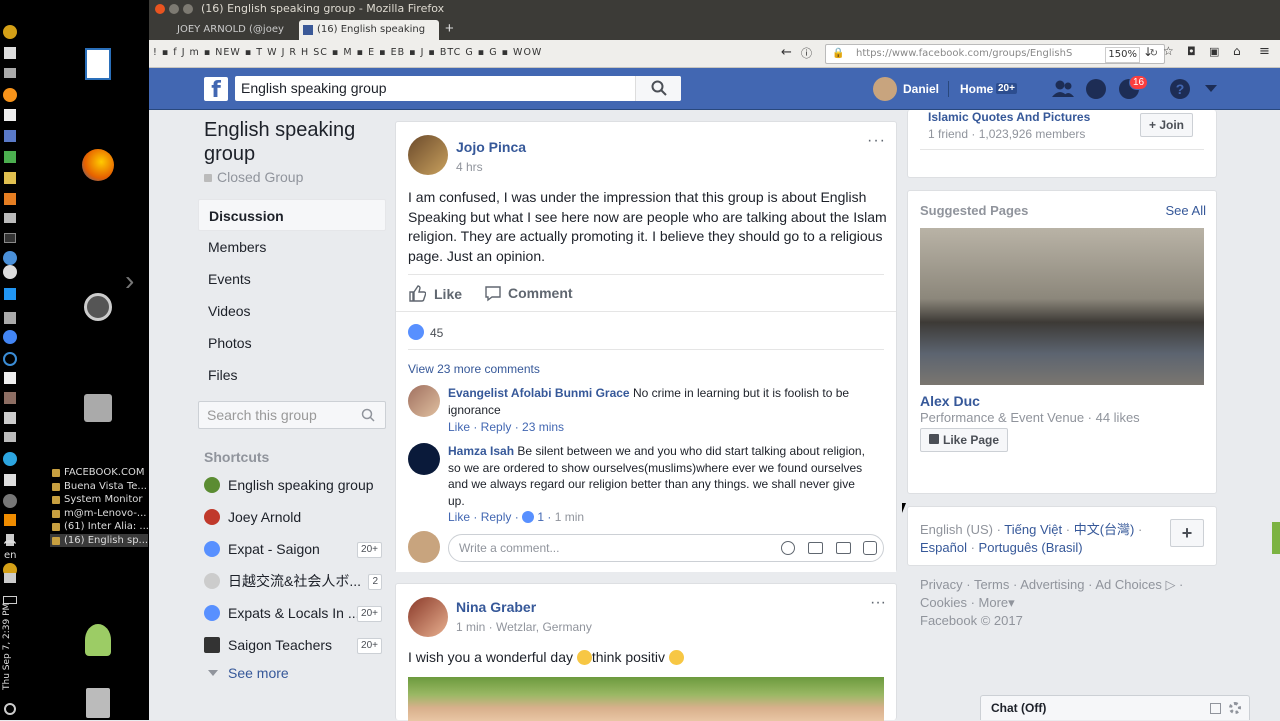 The width and height of the screenshot is (1280, 721). I want to click on bookmark: T, so click(259, 52).